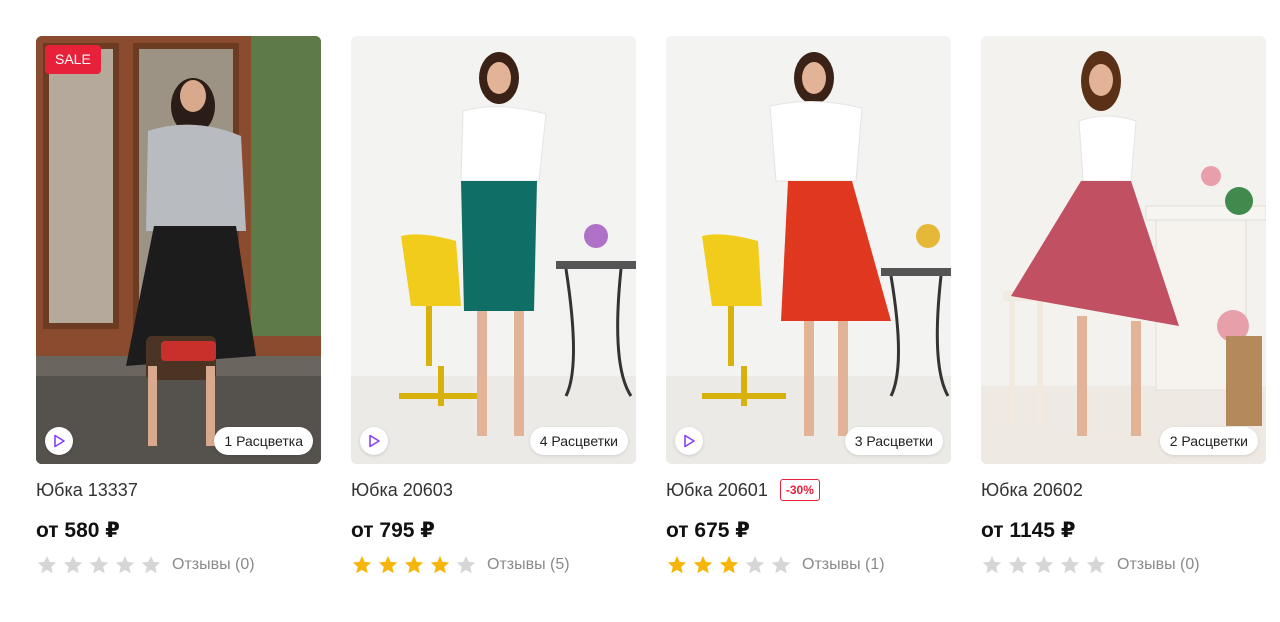 This screenshot has width=1280, height=622. I want to click on rating-row: Отзывы (5), so click(493, 565).